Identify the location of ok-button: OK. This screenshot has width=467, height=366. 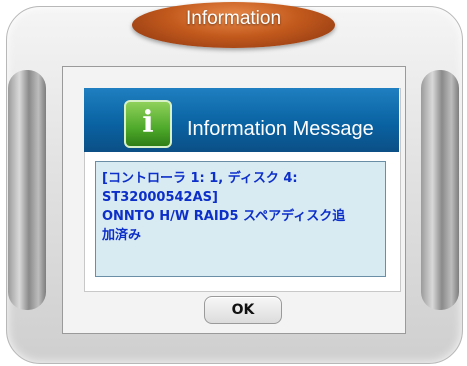
(243, 310).